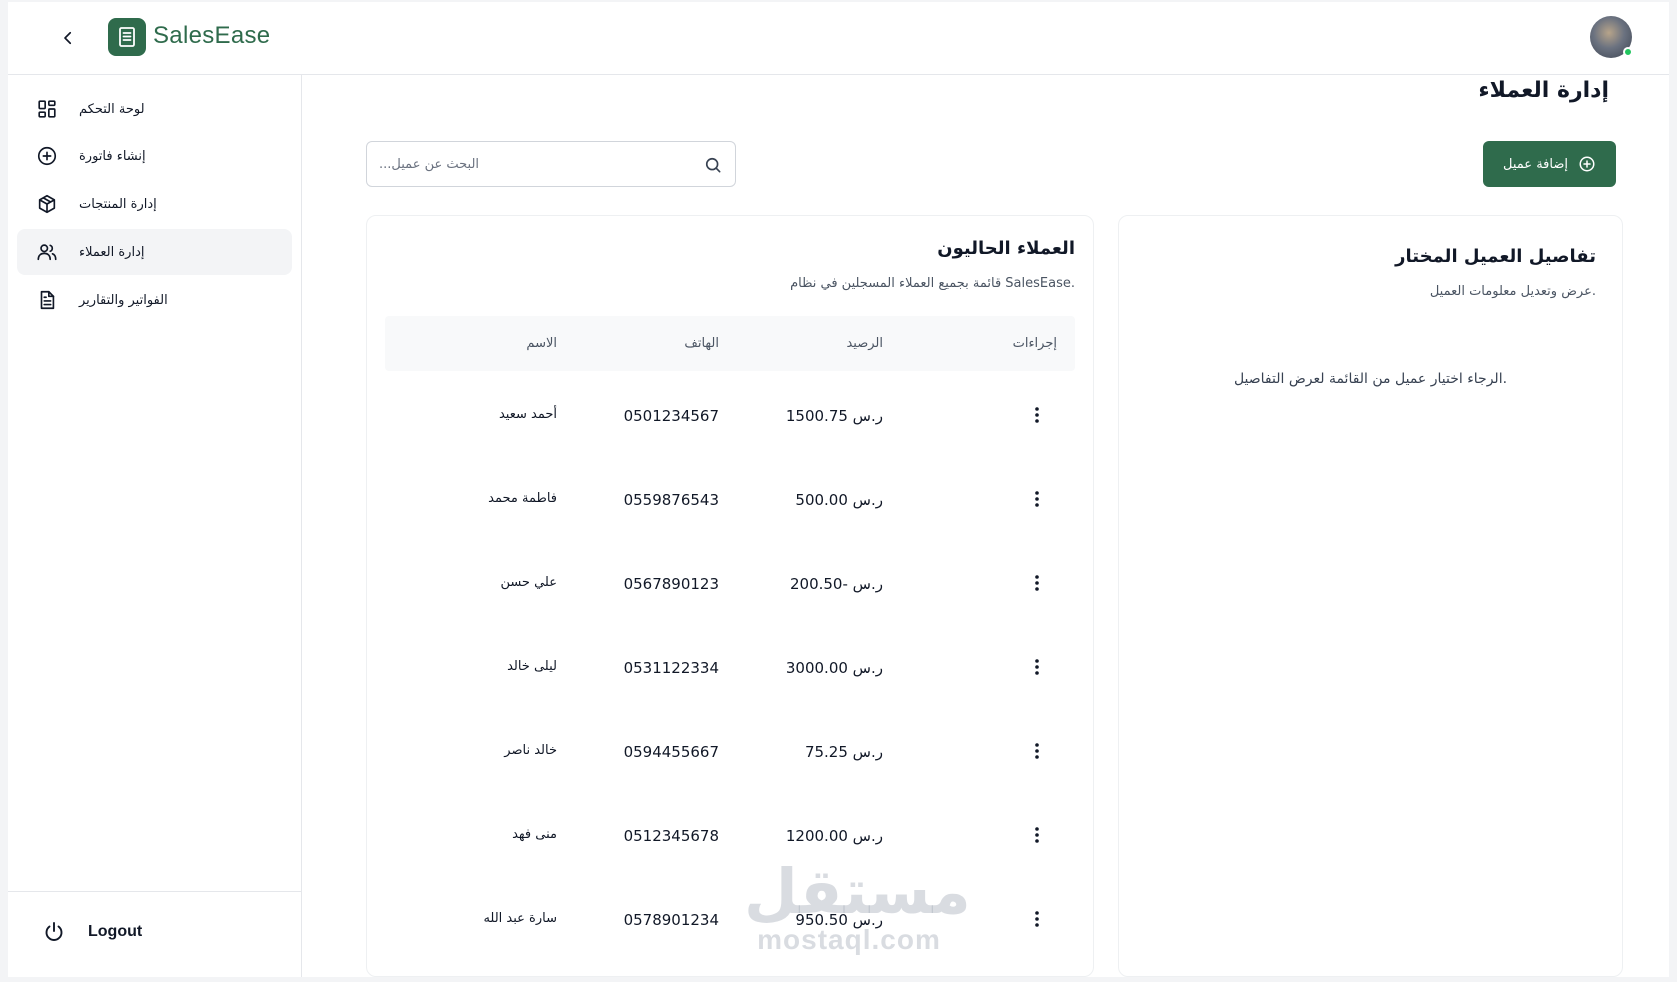 This screenshot has width=1677, height=982. What do you see at coordinates (730, 499) in the screenshot?
I see `table-row: فاطمة محمد 0559876543 ر.س 500.00` at bounding box center [730, 499].